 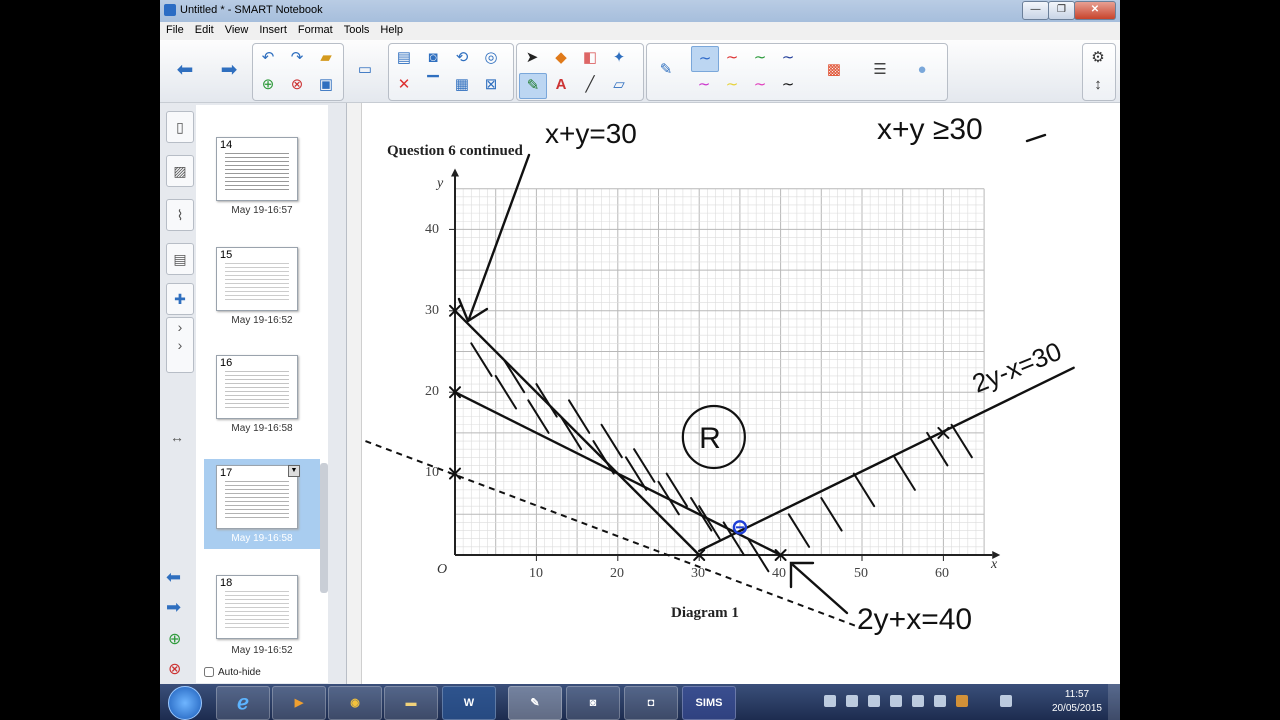 What do you see at coordinates (204, 29) in the screenshot?
I see `menu-edit: Edit` at bounding box center [204, 29].